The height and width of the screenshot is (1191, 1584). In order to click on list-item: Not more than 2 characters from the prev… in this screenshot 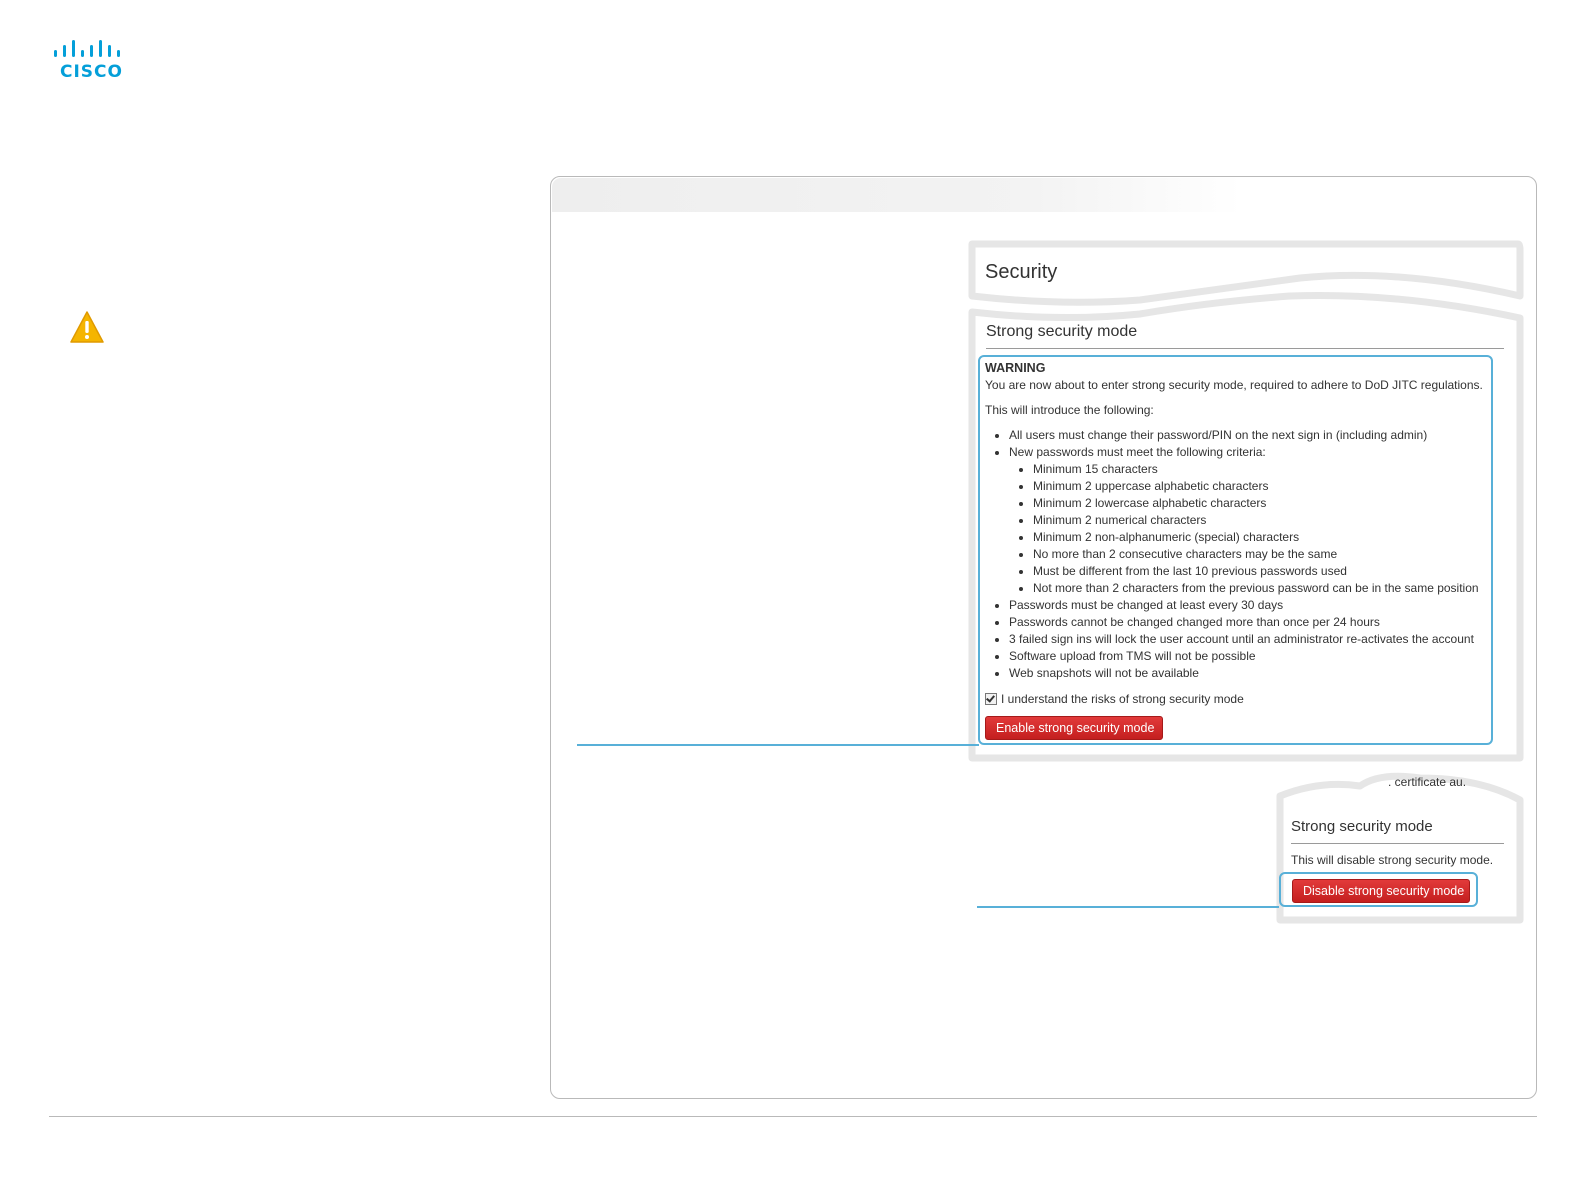, I will do `click(1269, 588)`.